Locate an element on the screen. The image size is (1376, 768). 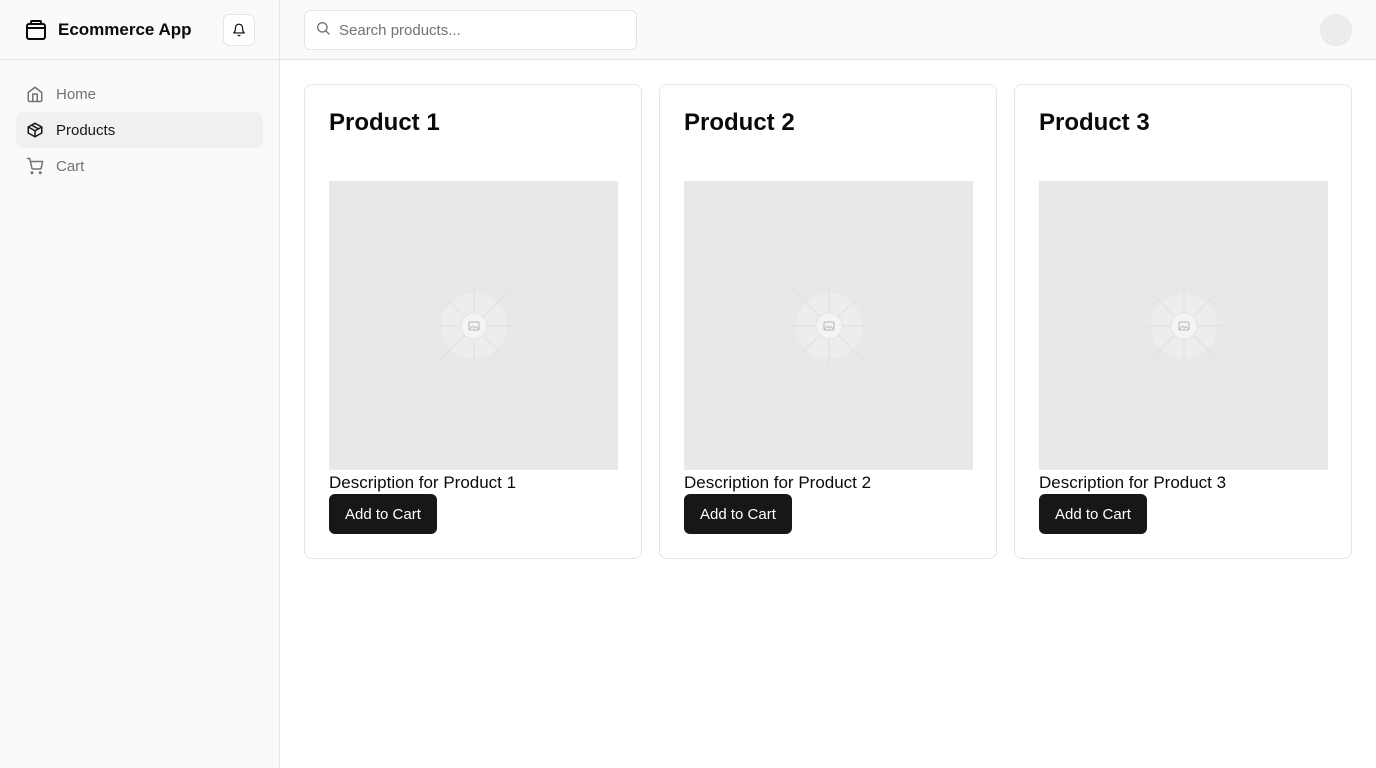
app-title: Ecommerce App is located at coordinates (125, 29).